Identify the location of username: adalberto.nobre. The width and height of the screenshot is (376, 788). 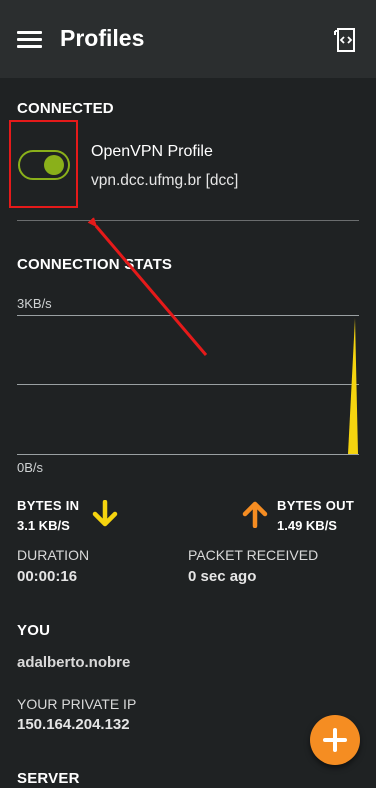
(74, 662).